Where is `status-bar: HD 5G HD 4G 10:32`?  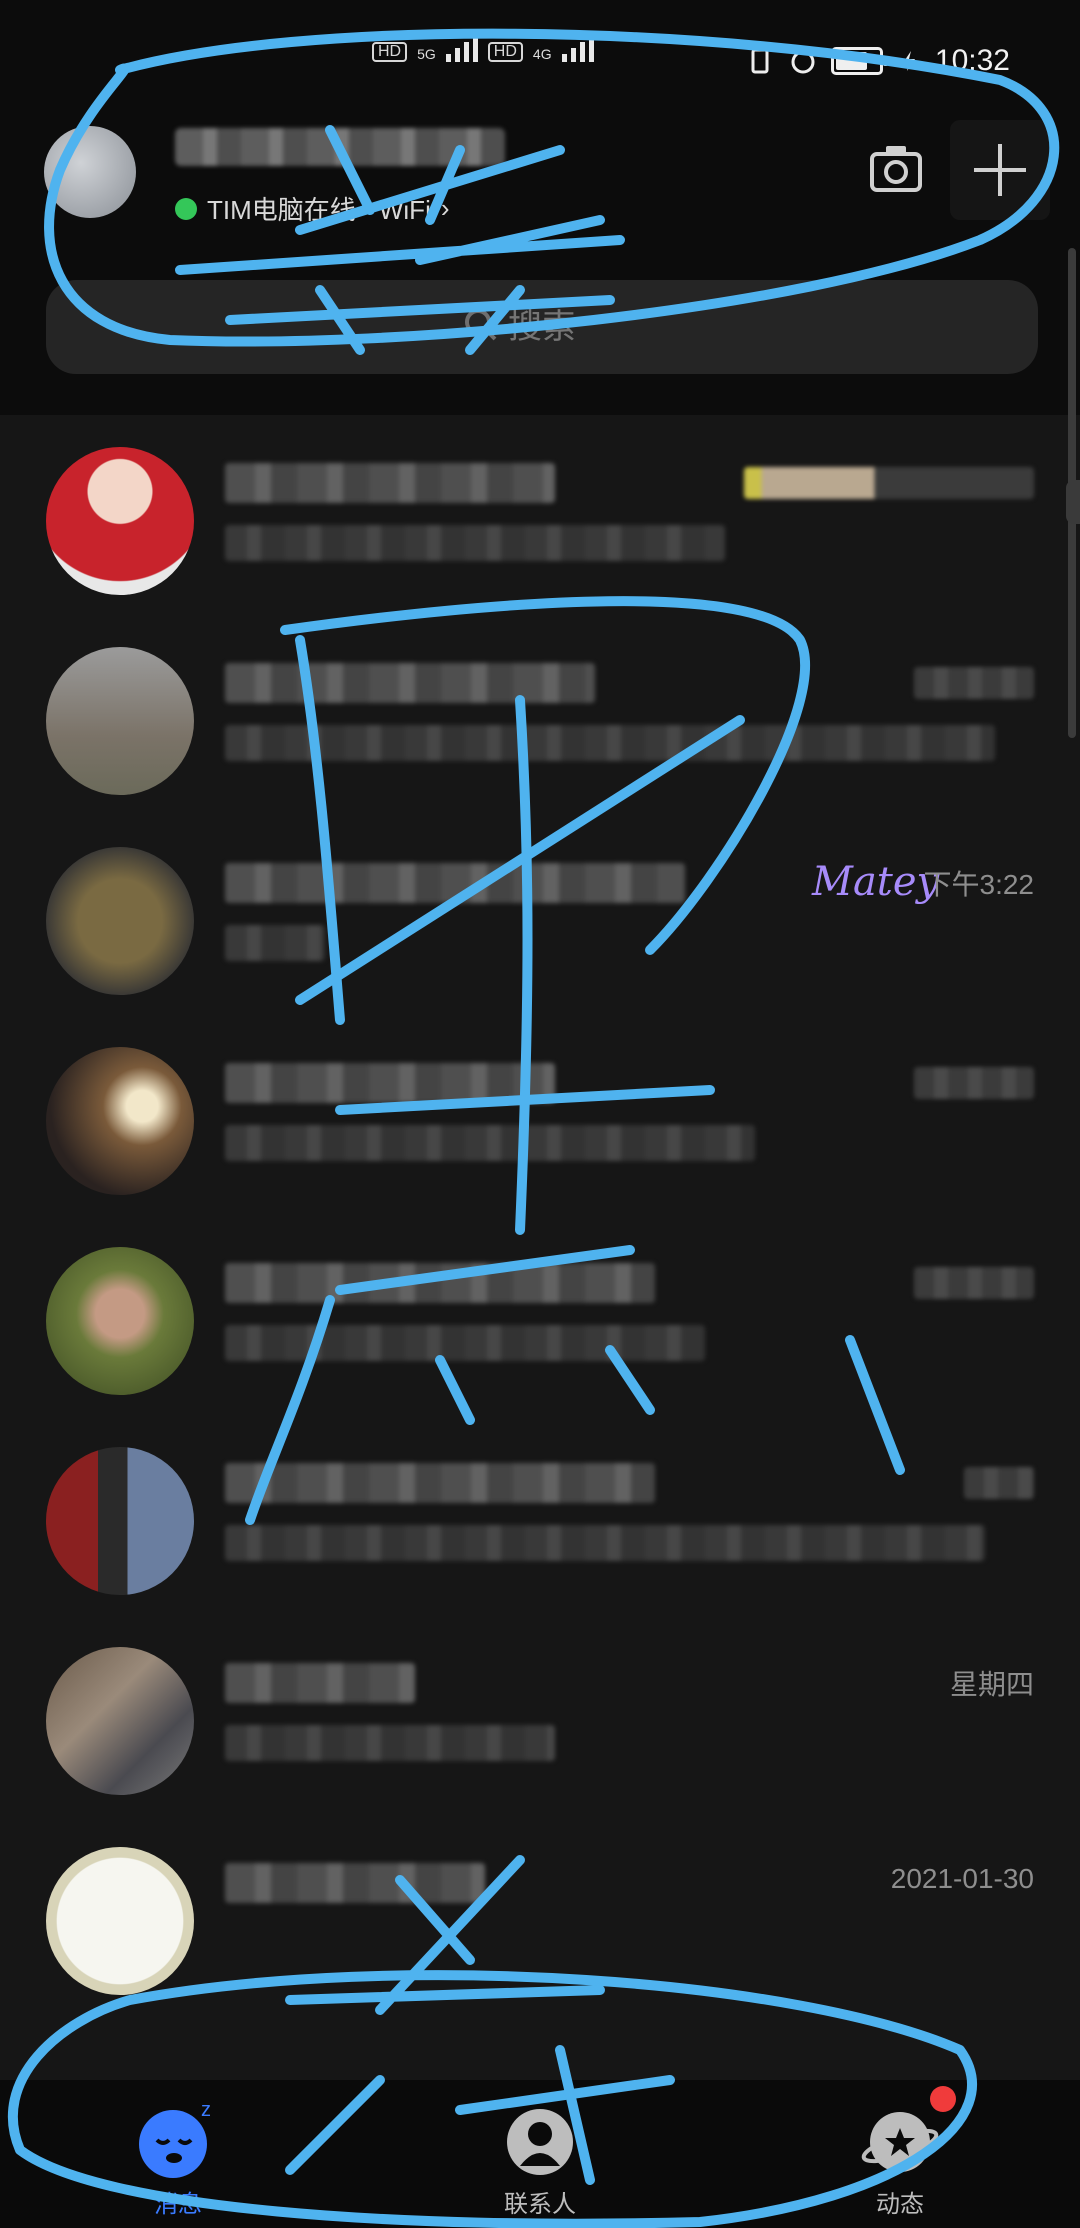
status-bar: HD 5G HD 4G 10:32 is located at coordinates (540, 45).